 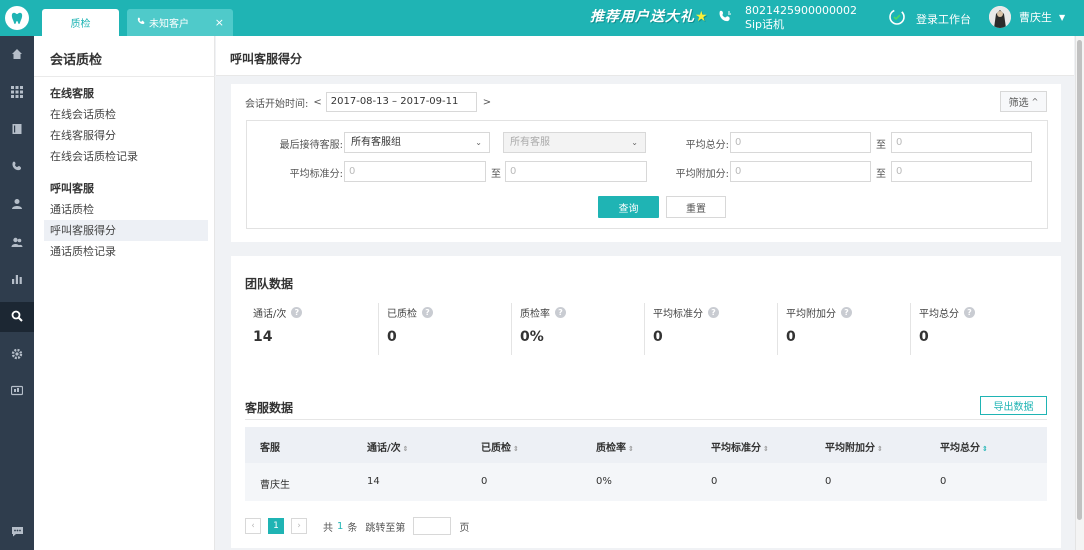 What do you see at coordinates (714, 481) in the screenshot?
I see `cell-avg-standard: 0` at bounding box center [714, 481].